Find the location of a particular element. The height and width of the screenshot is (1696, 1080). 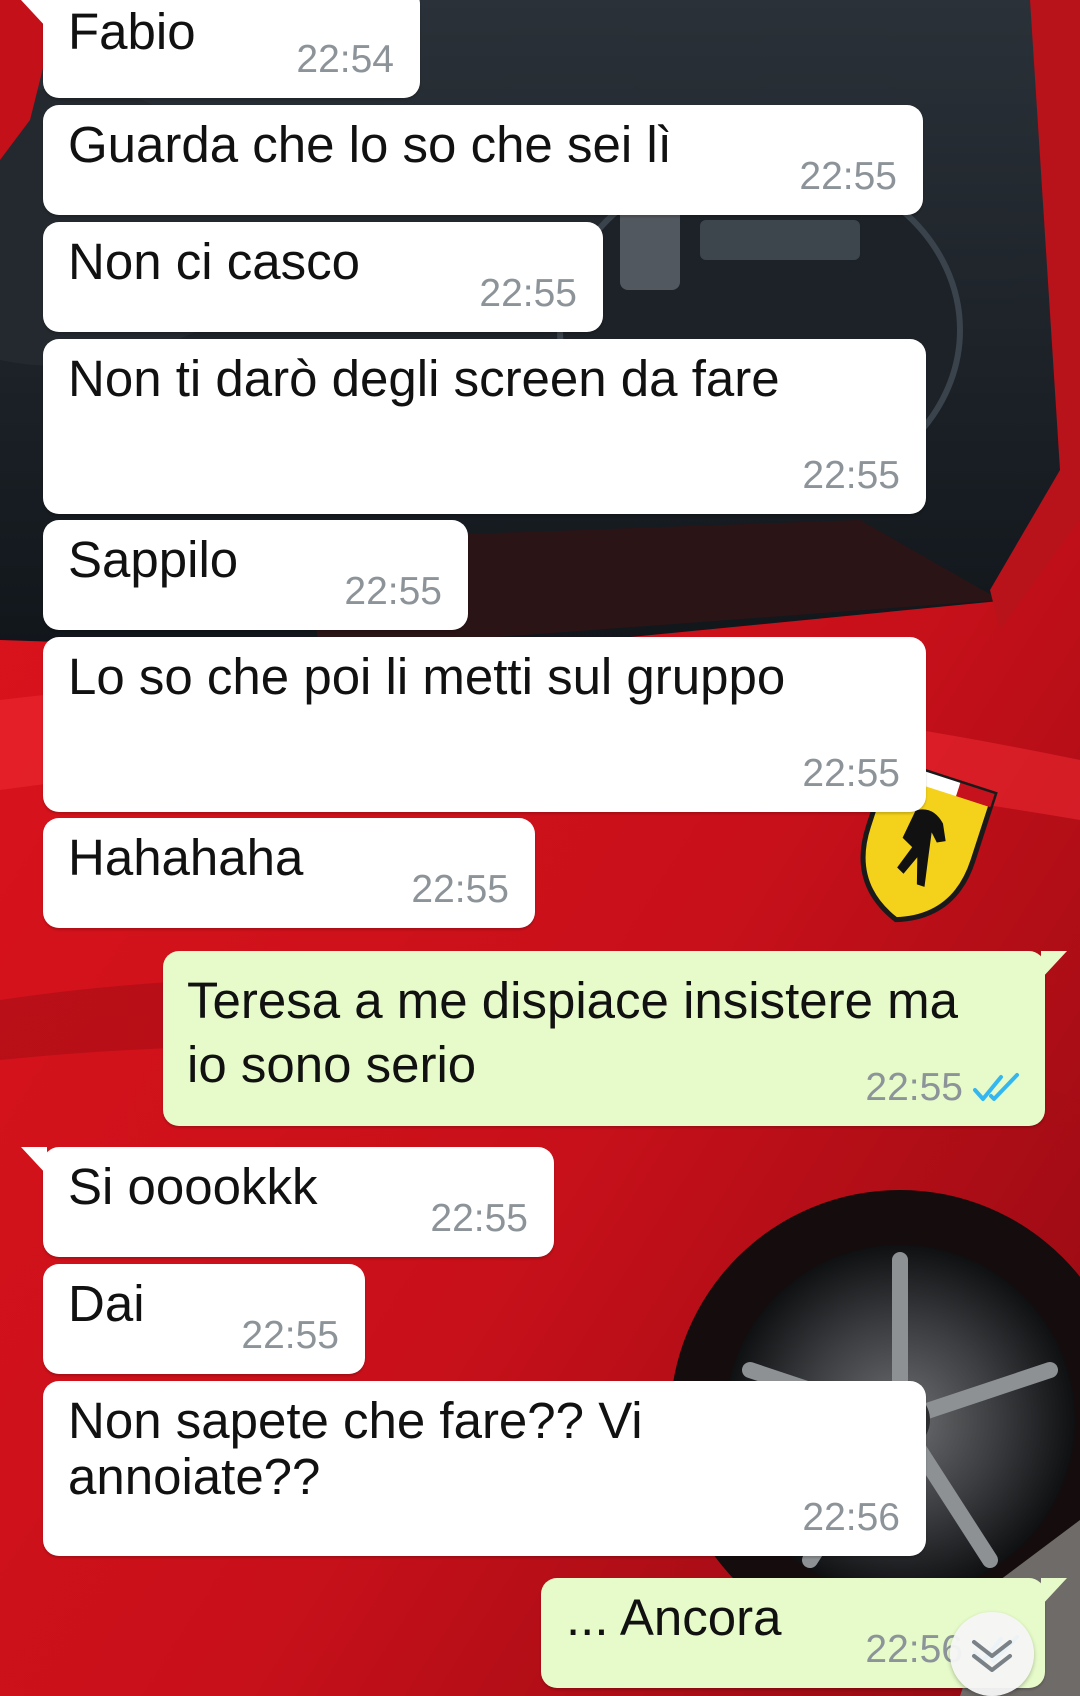

message-bubble-incoming: Non ci casco 22:55 is located at coordinates (323, 277).